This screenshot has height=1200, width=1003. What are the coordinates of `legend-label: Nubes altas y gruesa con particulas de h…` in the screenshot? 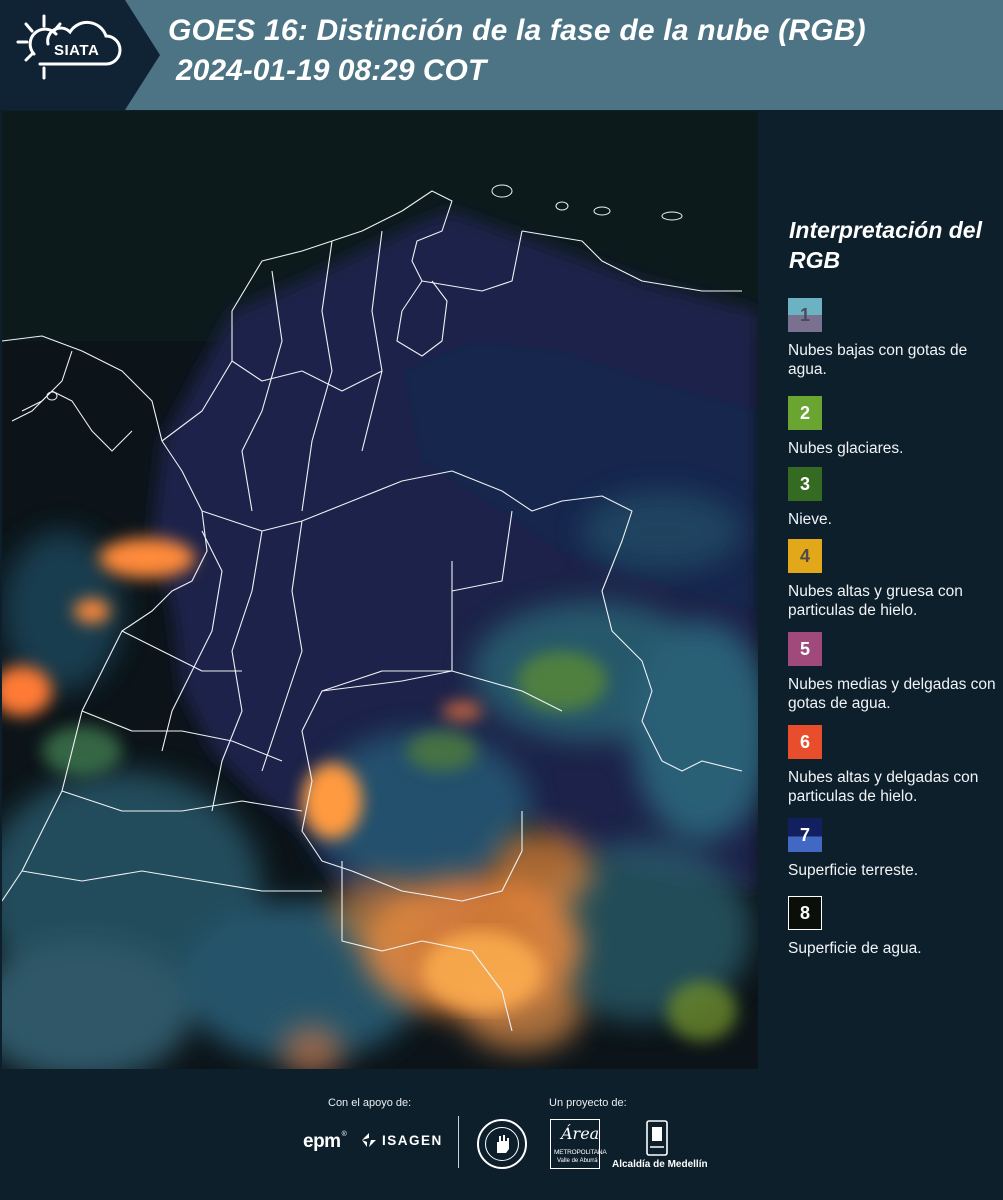 It's located at (875, 601).